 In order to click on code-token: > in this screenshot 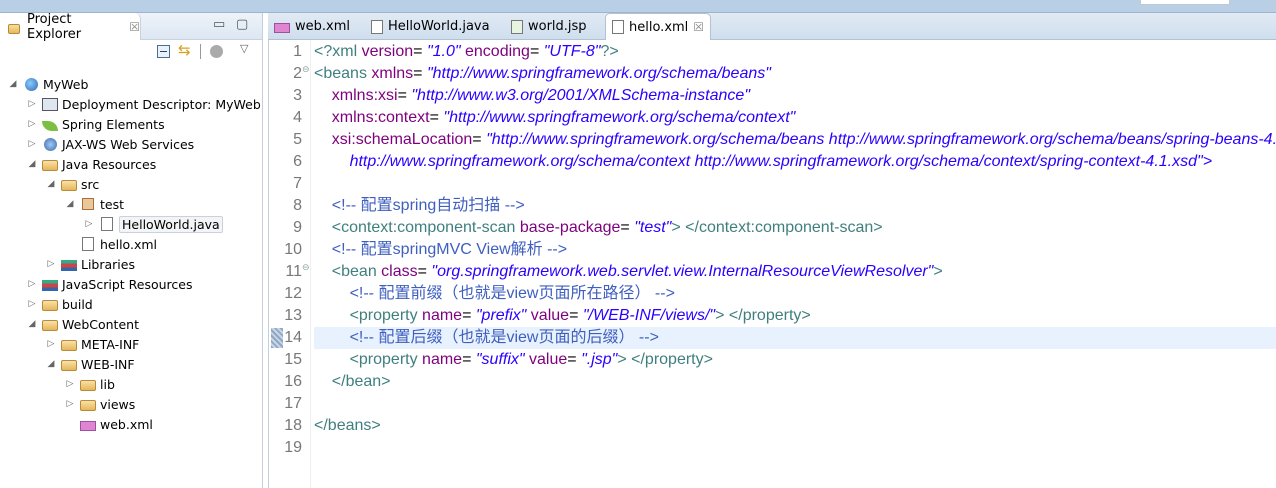, I will do `click(938, 271)`.